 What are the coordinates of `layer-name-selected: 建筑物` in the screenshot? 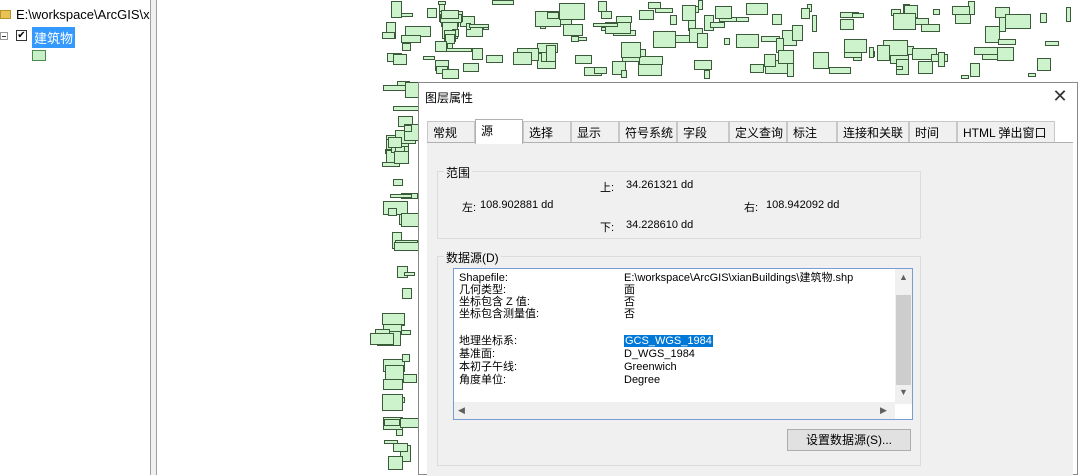 It's located at (54, 37).